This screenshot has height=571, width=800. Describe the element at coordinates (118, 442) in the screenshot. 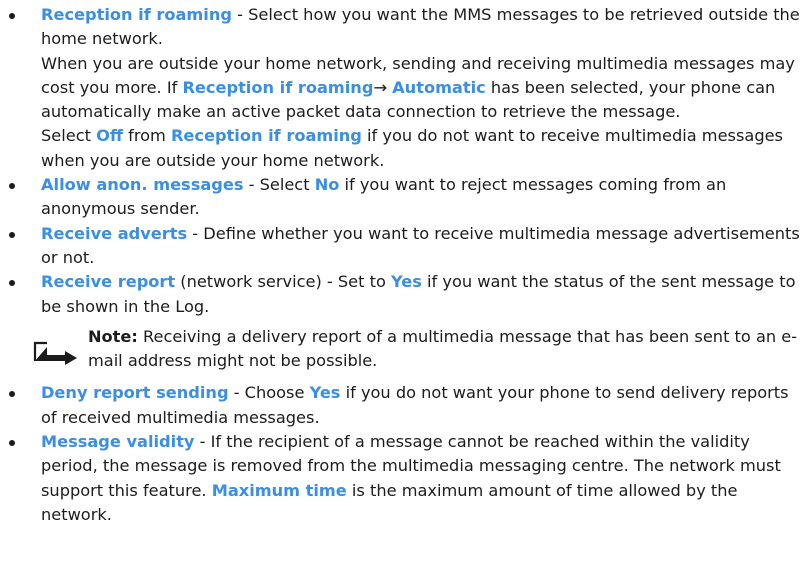

I see `term-message-validity: Message validity` at that location.